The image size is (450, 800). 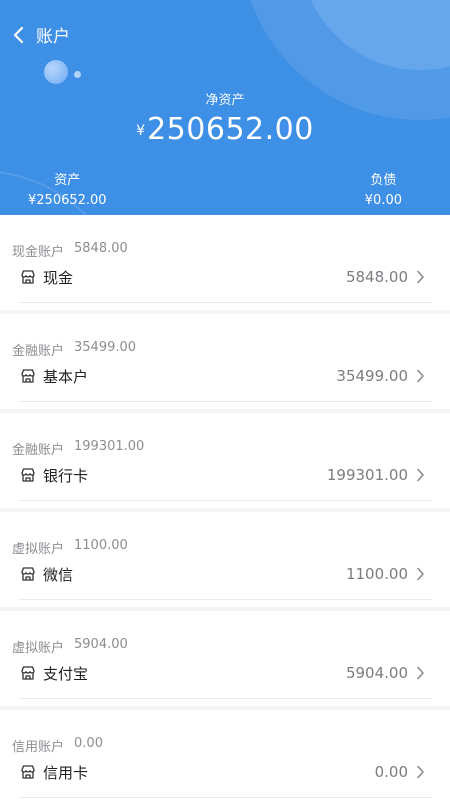 I want to click on top-bar: 账户, so click(x=41, y=34).